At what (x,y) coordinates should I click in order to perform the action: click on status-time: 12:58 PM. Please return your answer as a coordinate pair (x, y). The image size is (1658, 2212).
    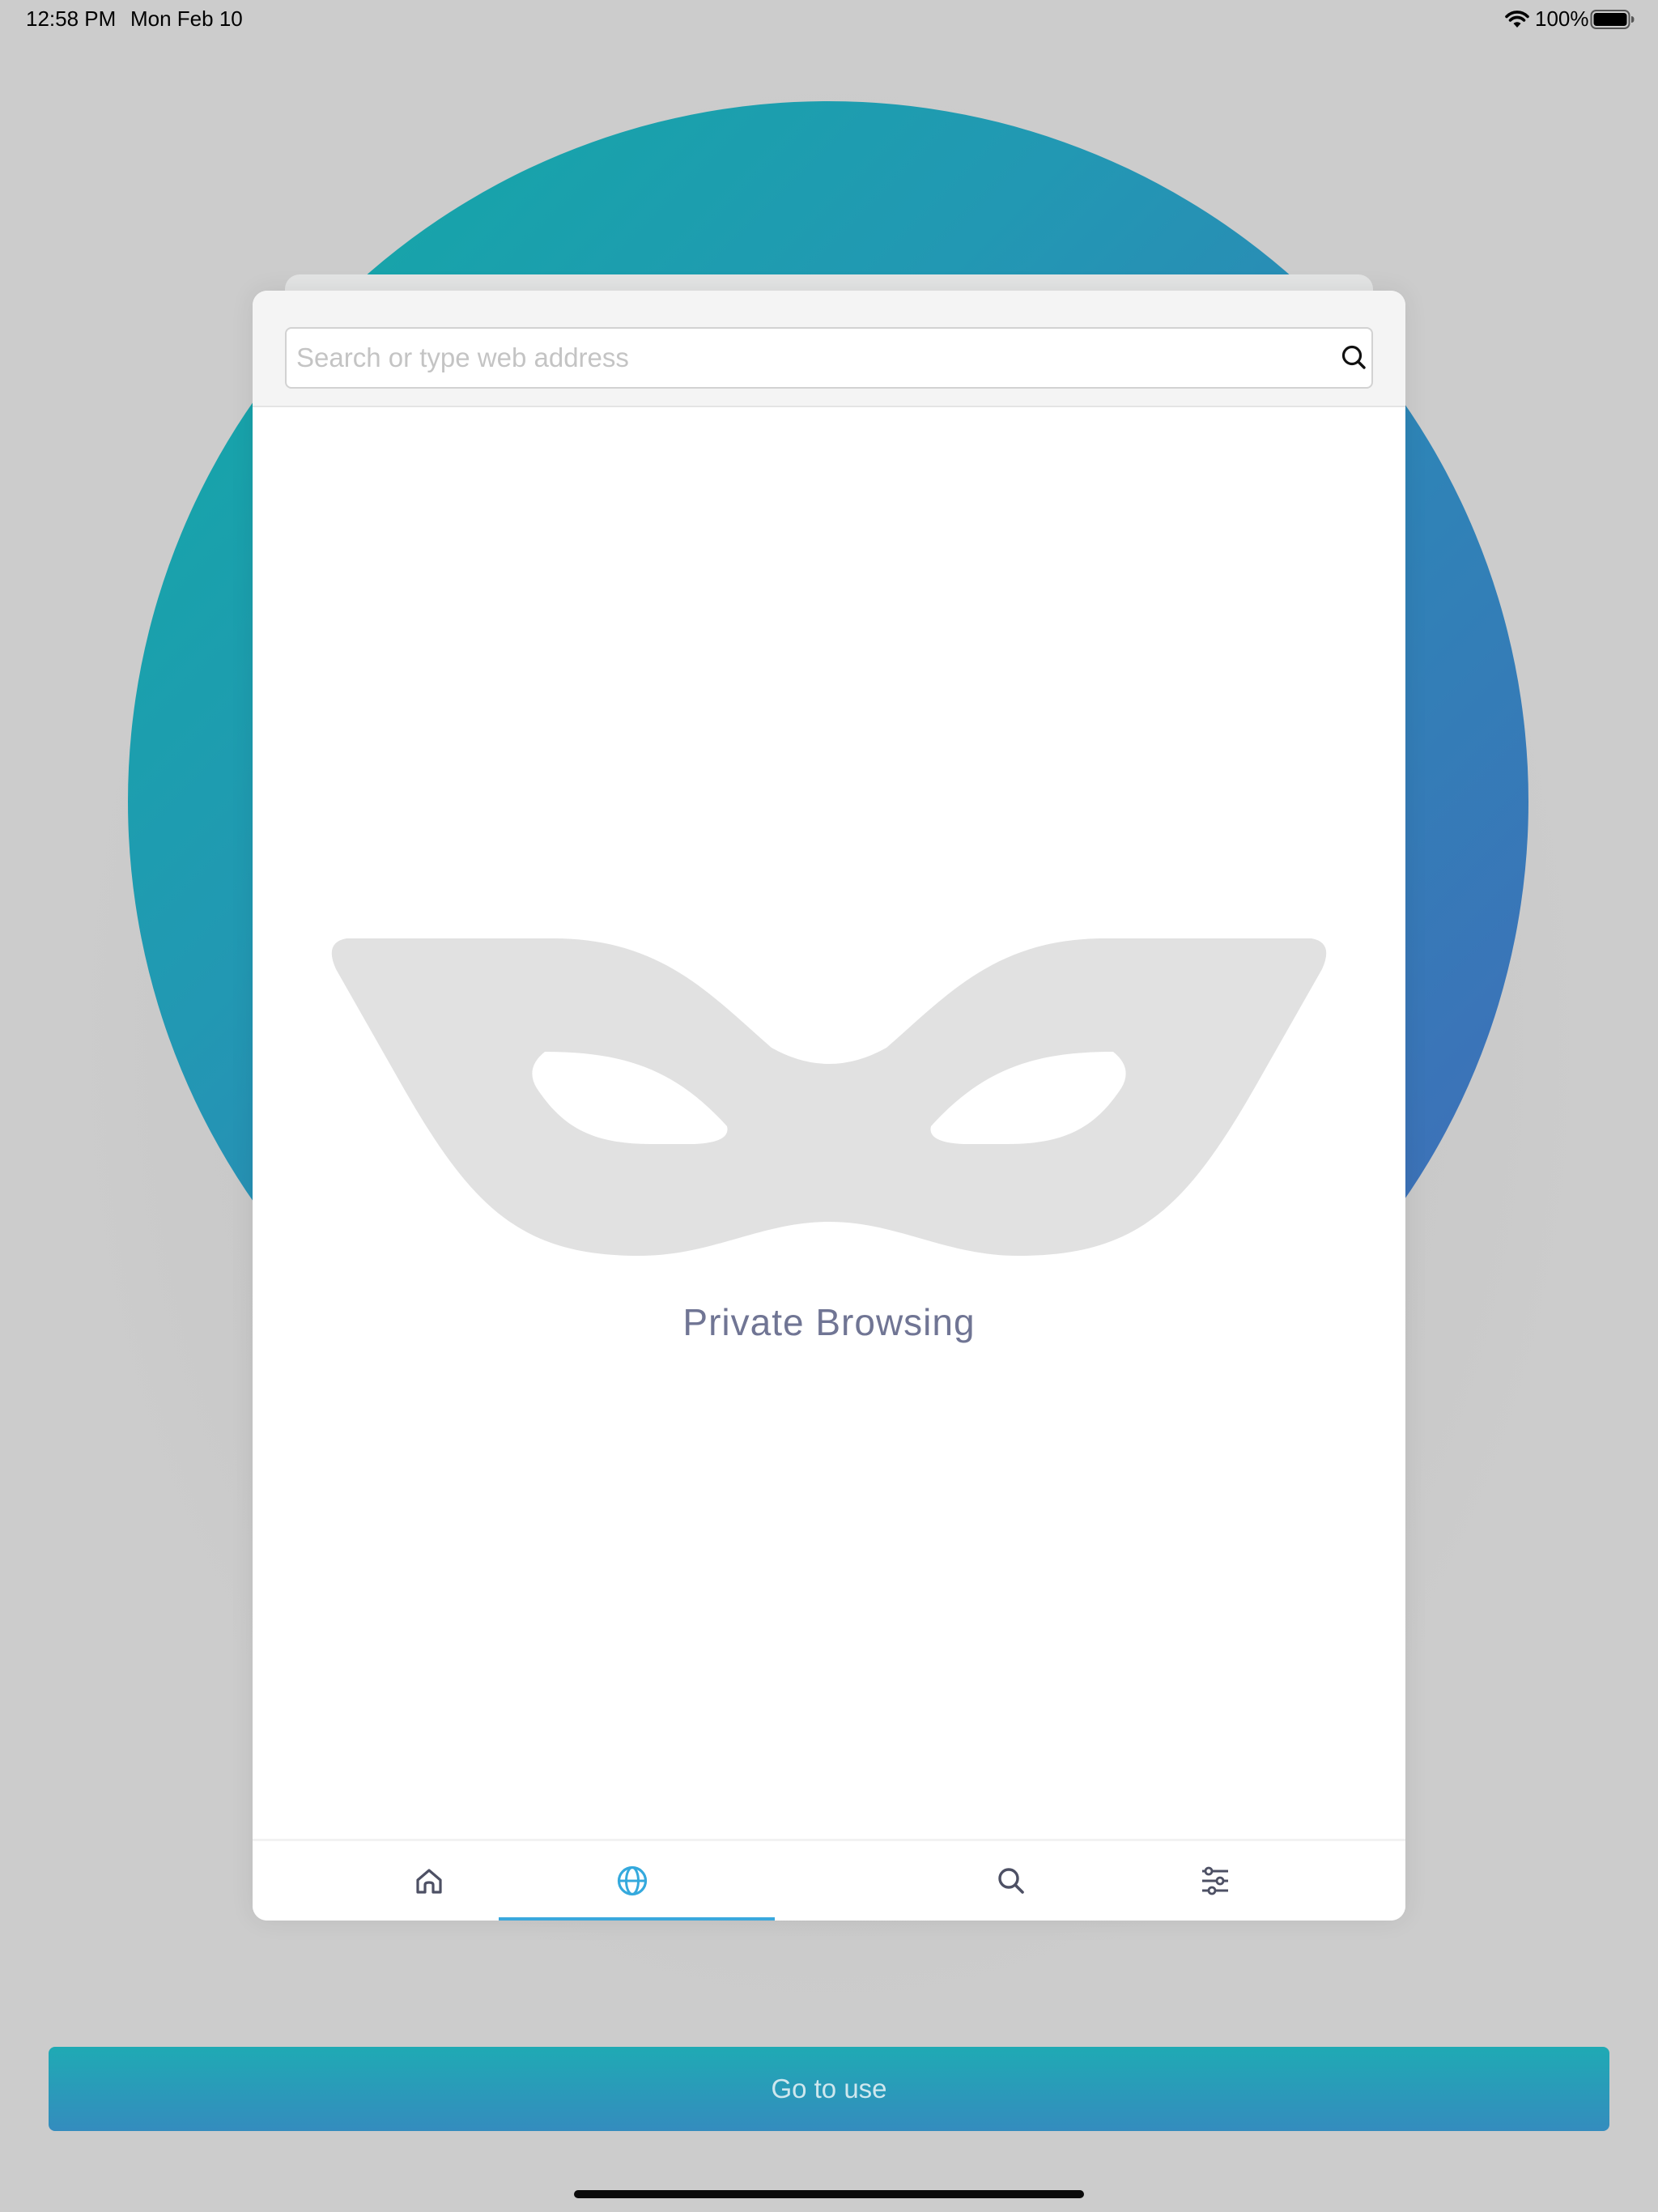
    Looking at the image, I should click on (71, 19).